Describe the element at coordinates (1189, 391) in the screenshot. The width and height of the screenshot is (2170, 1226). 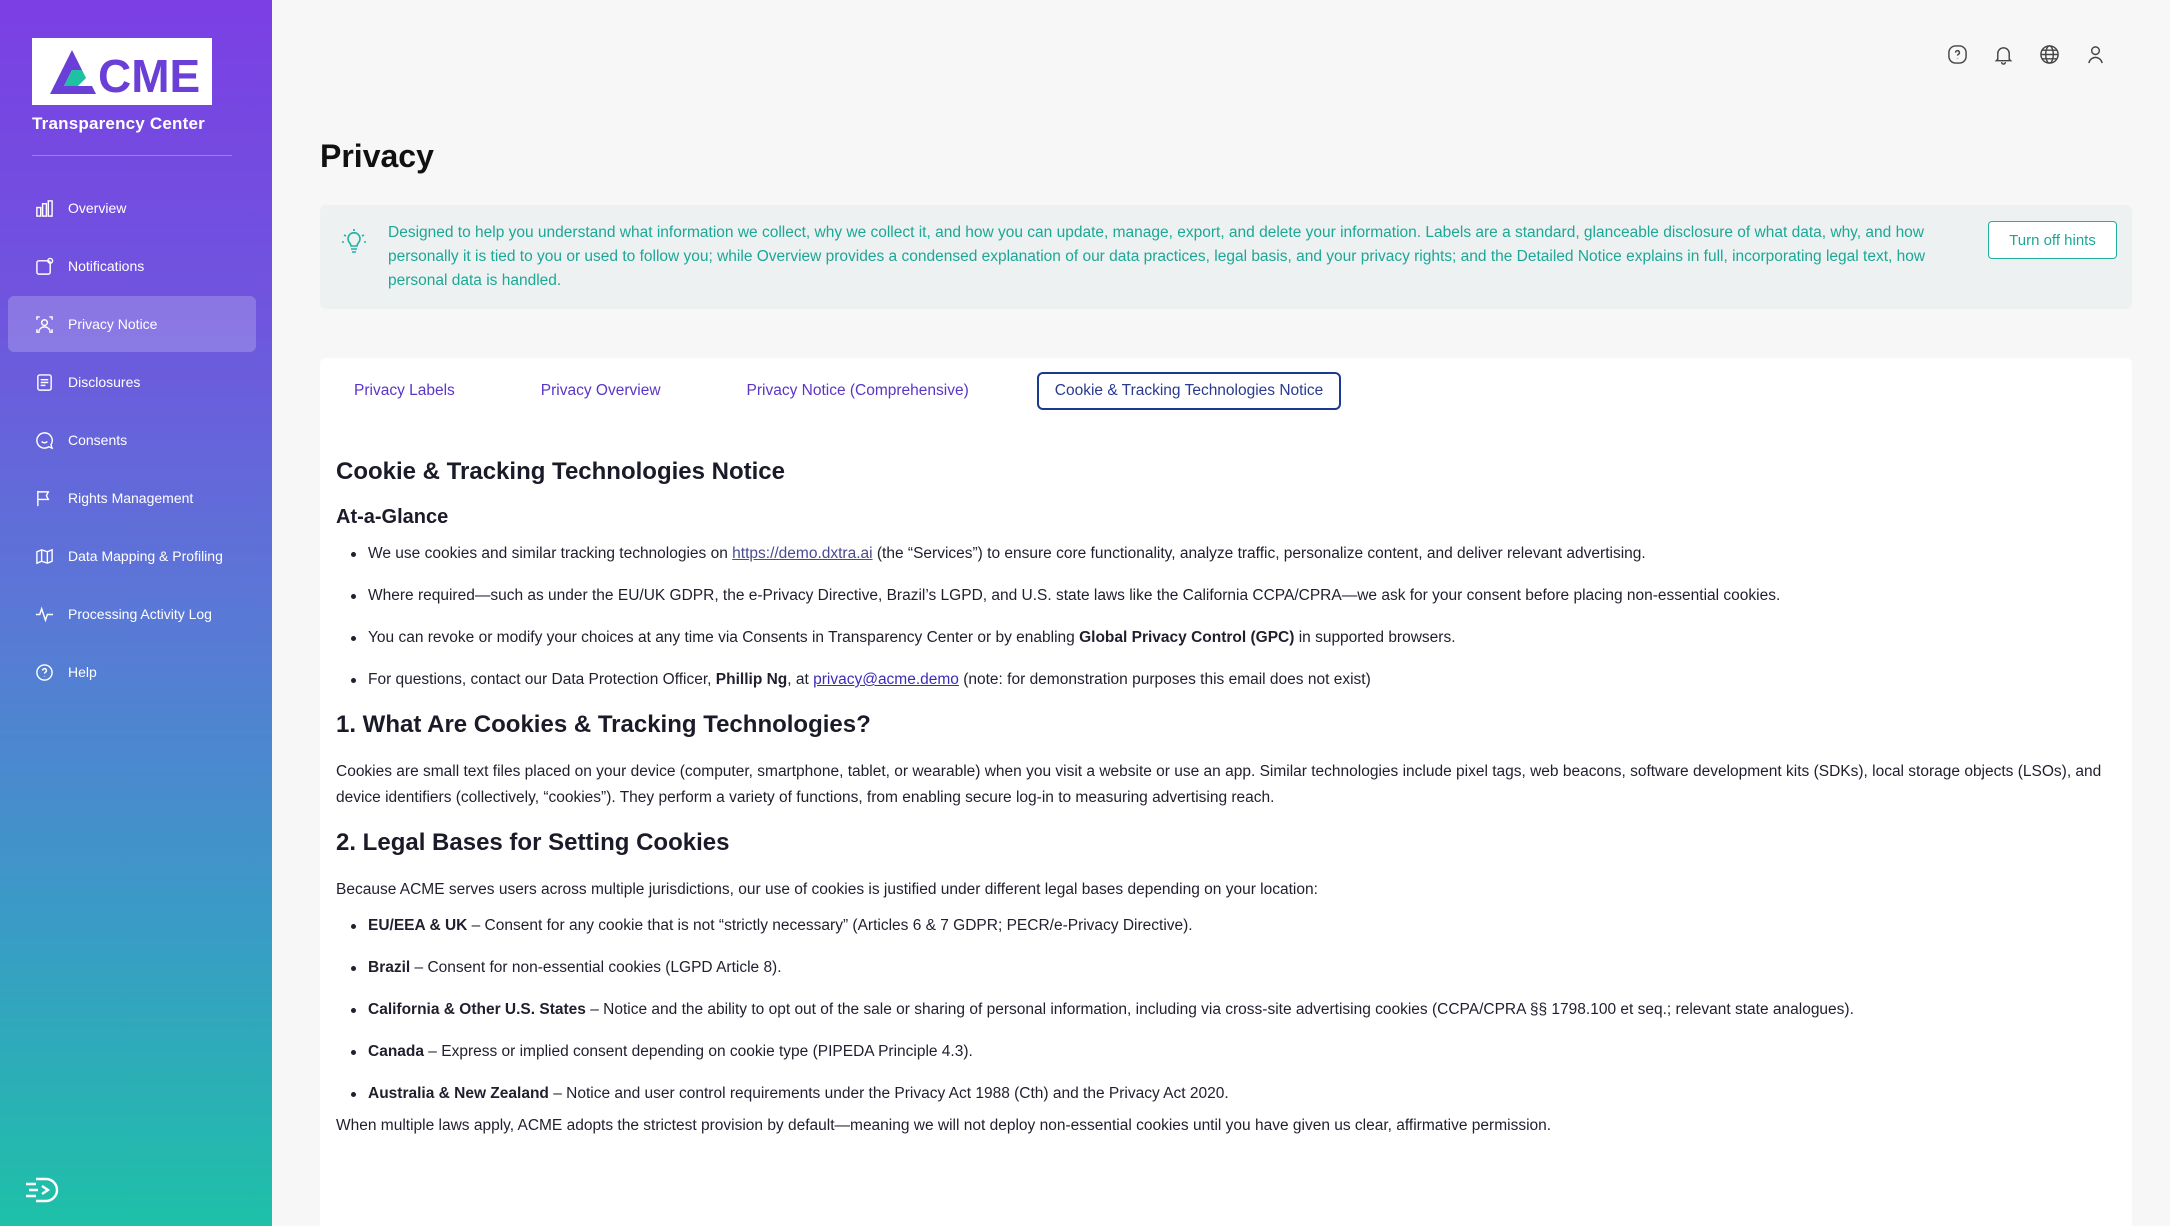
I see `tab-cookie-tracking-notice: Cookie & Tracking Technologies Notice` at that location.